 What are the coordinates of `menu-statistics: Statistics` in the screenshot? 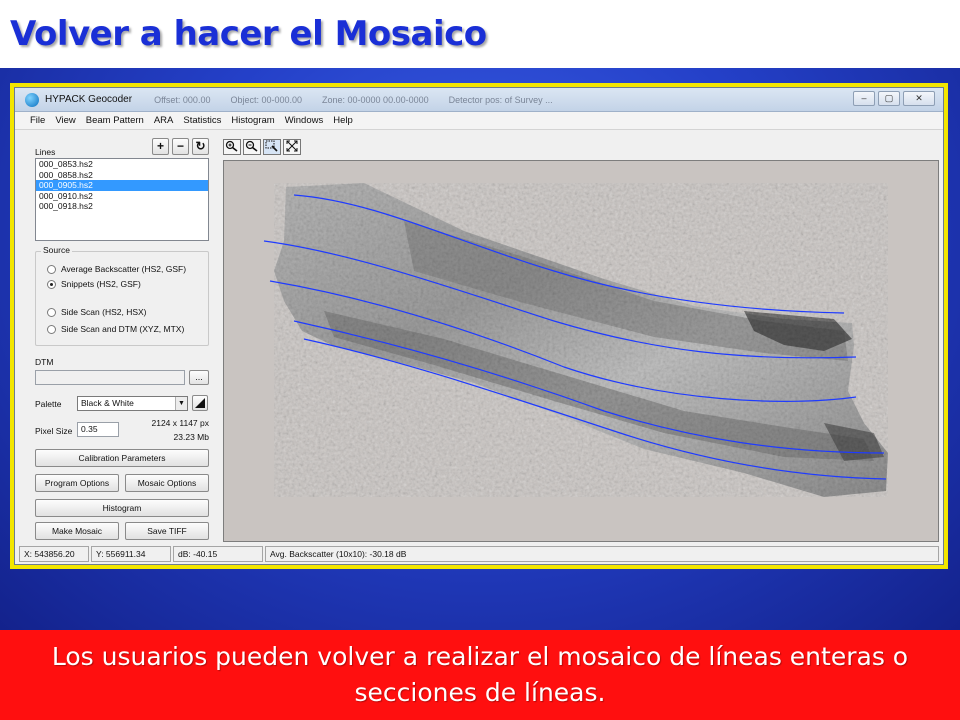 It's located at (202, 120).